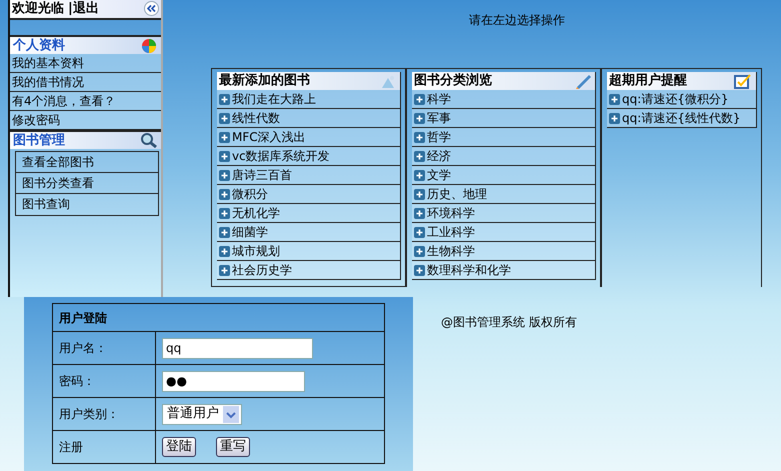 Image resolution: width=781 pixels, height=471 pixels. I want to click on hint-text: 请在左边选择操作, so click(517, 20).